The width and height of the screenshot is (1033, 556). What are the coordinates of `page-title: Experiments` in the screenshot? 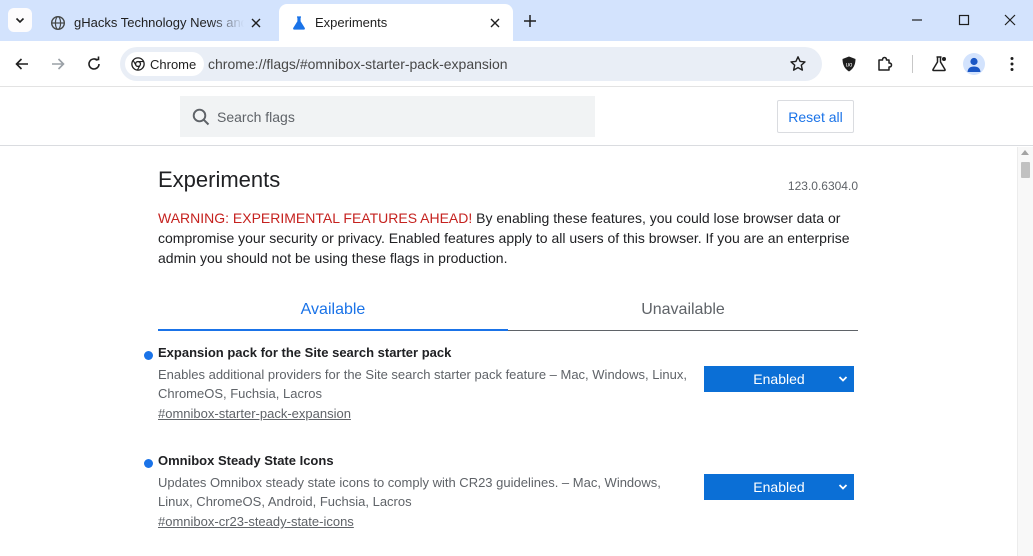 It's located at (219, 179).